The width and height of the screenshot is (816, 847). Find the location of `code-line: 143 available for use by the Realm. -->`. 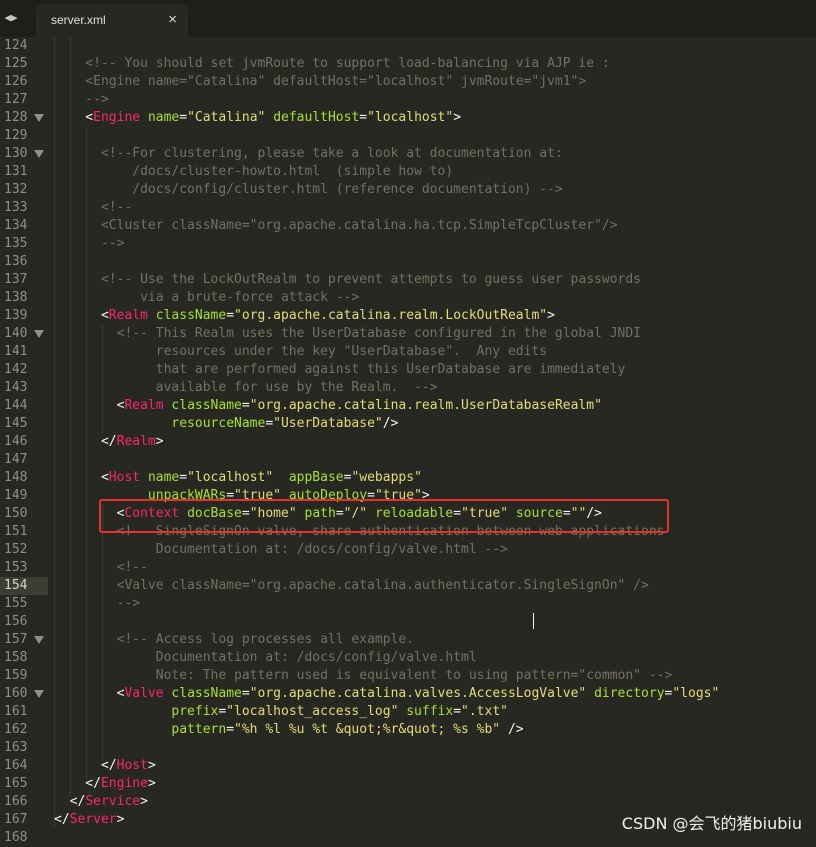

code-line: 143 available for use by the Realm. --> is located at coordinates (408, 388).